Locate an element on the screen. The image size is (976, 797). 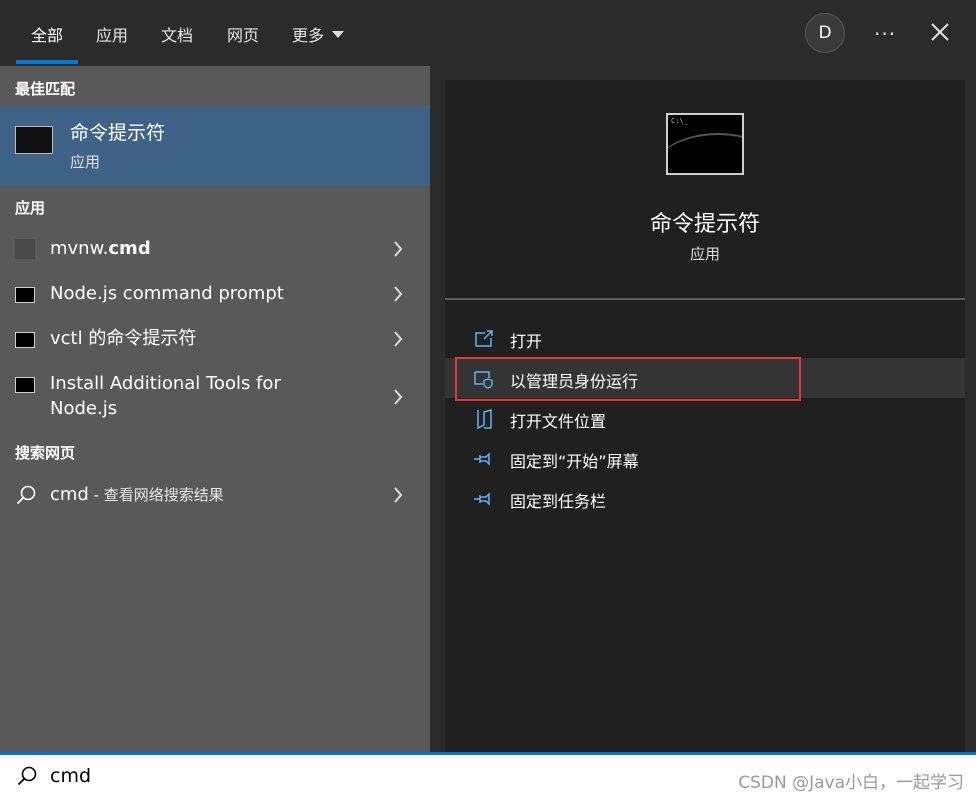
list-item: mvnw.cmd is located at coordinates (215, 249).